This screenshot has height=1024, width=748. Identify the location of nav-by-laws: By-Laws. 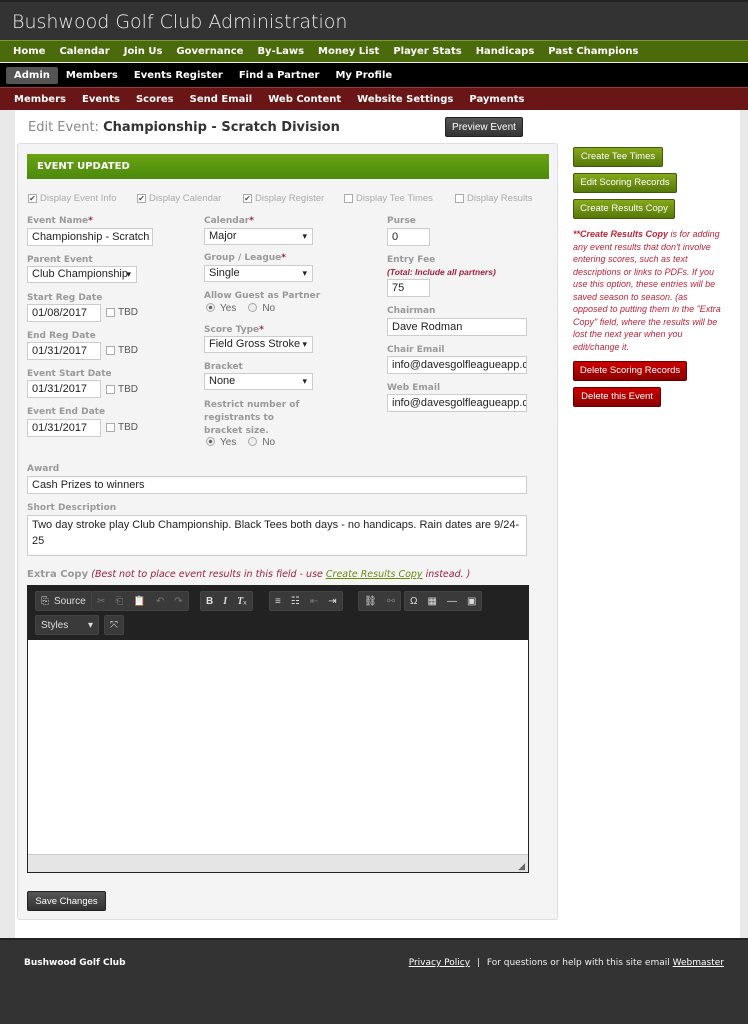
(280, 51).